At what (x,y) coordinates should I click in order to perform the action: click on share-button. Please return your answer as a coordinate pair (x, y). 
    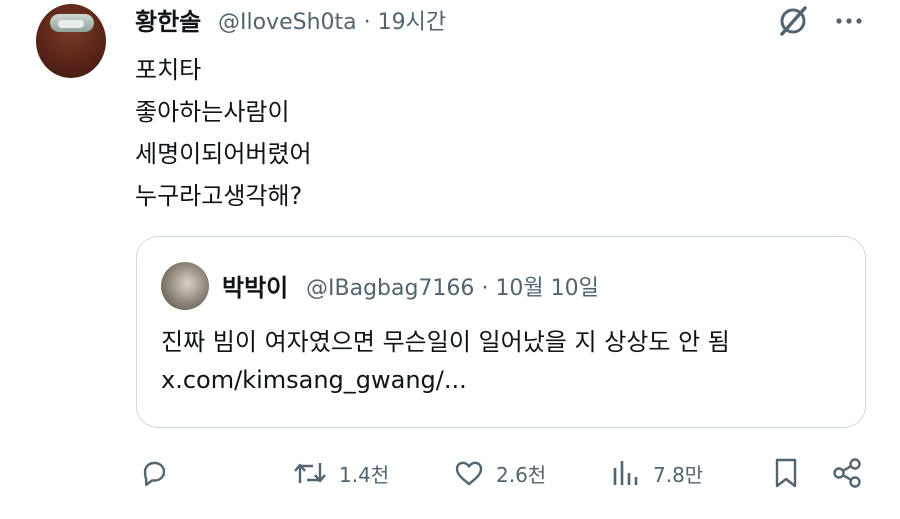
    Looking at the image, I should click on (848, 473).